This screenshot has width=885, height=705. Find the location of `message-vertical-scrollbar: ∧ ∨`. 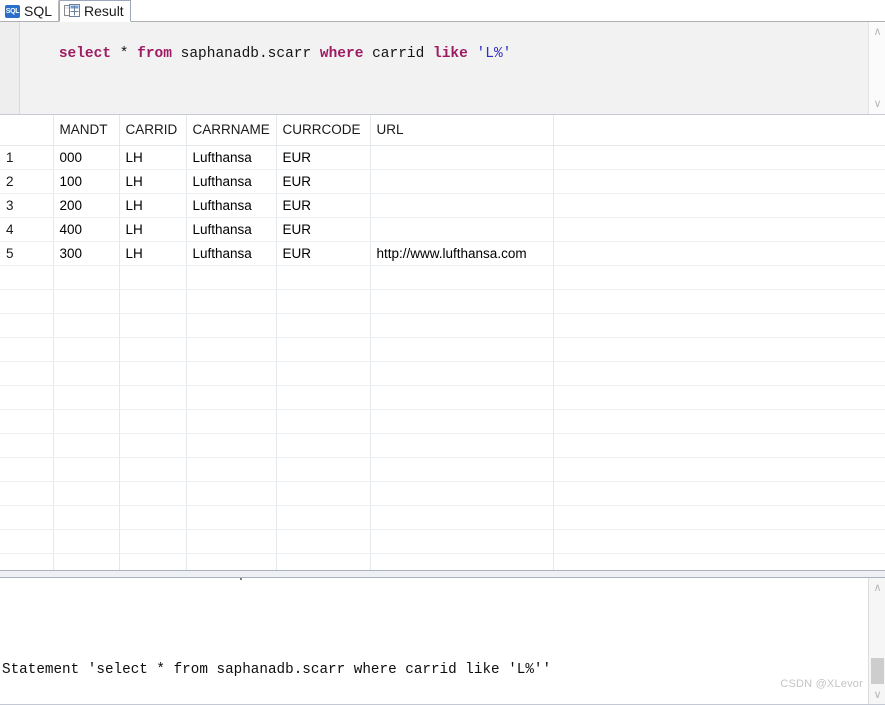

message-vertical-scrollbar: ∧ ∨ is located at coordinates (876, 641).